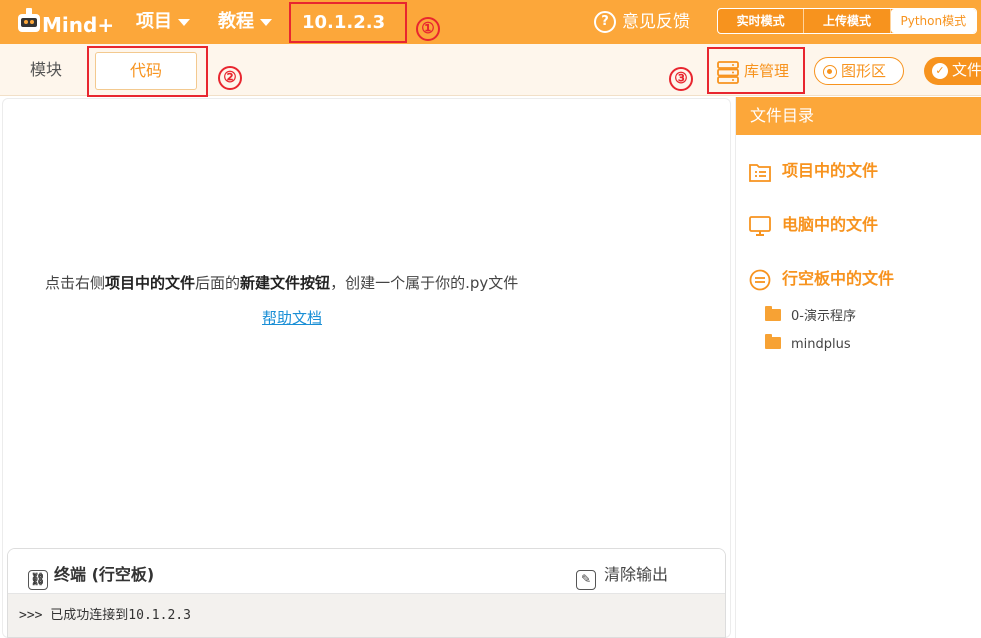 The image size is (981, 638). What do you see at coordinates (760, 172) in the screenshot?
I see `folder-list-icon` at bounding box center [760, 172].